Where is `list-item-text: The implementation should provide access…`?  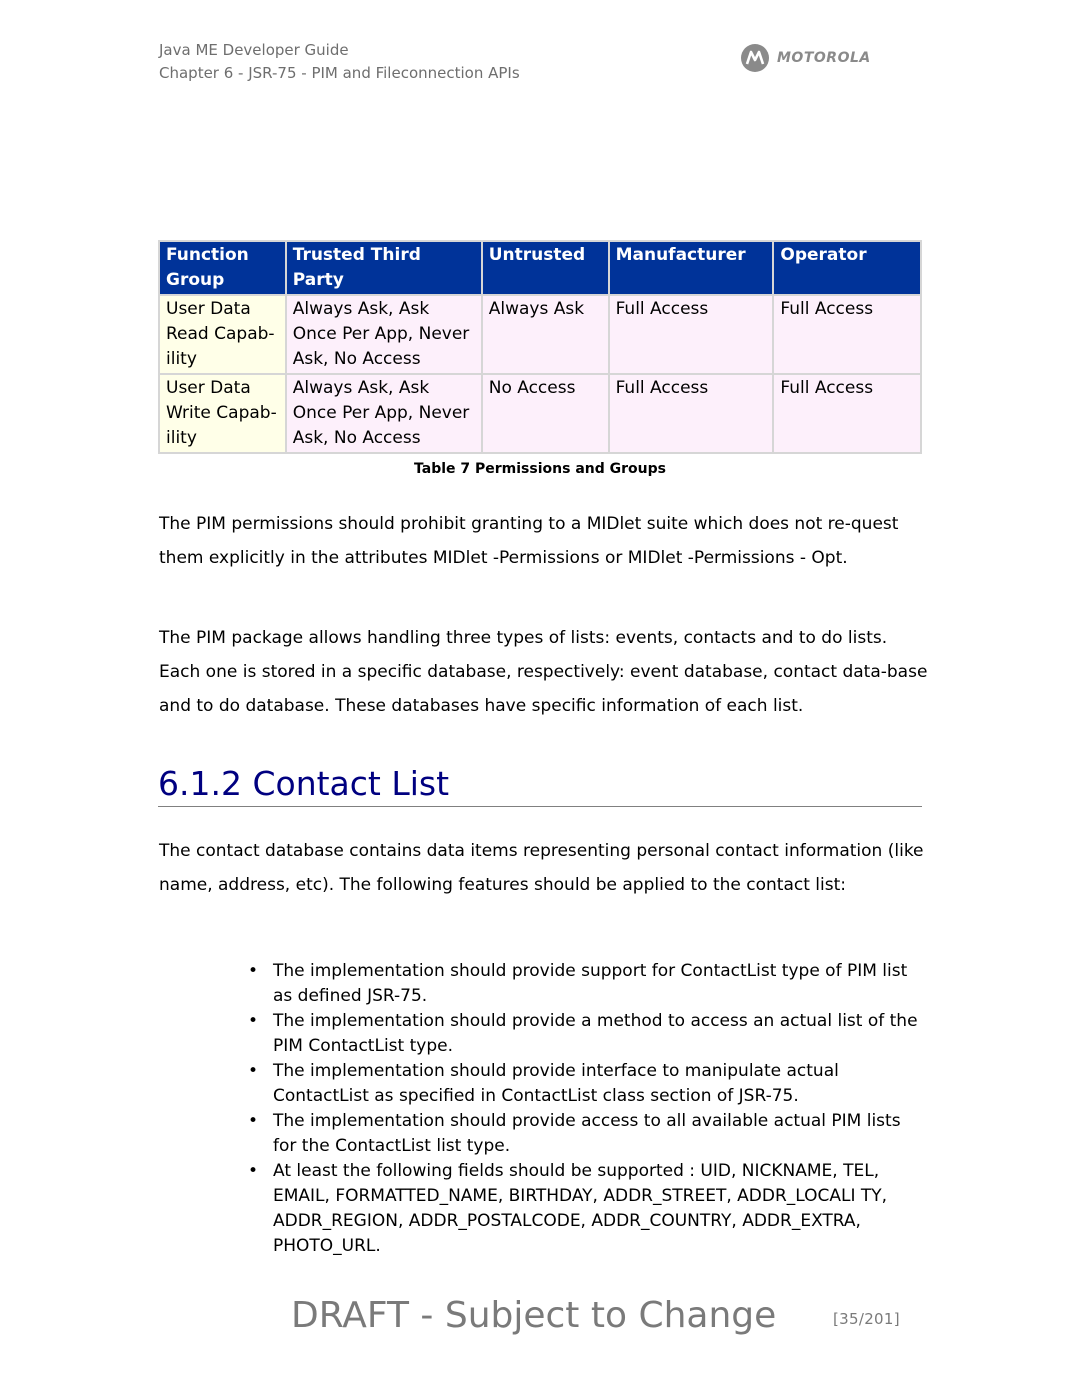
list-item-text: The implementation should provide access… is located at coordinates (587, 1133).